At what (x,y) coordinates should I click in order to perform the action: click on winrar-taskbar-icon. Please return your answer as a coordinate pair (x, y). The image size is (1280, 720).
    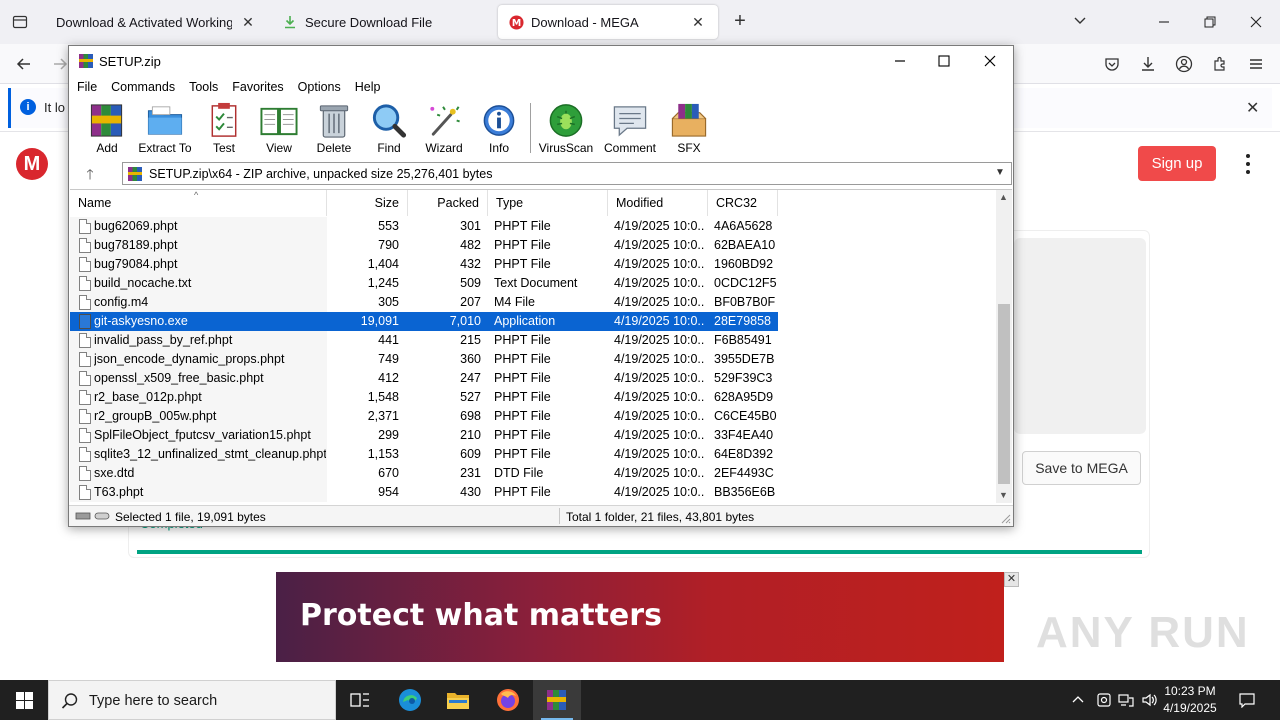
    Looking at the image, I should click on (557, 700).